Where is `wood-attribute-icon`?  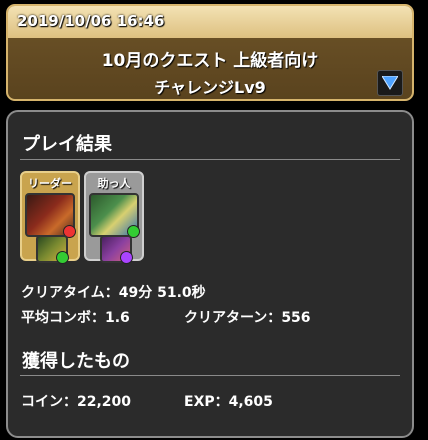
wood-attribute-icon is located at coordinates (62, 257).